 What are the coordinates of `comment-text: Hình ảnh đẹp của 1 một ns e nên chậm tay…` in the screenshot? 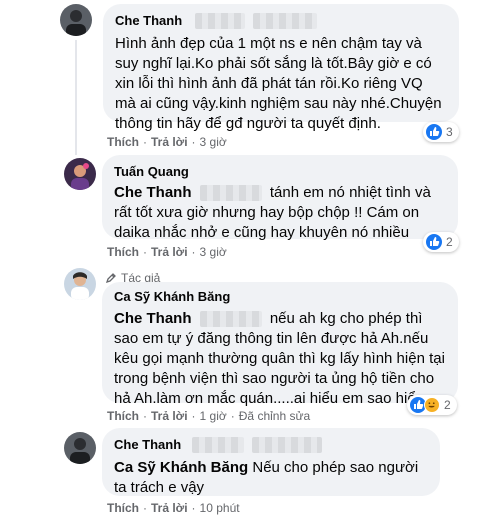 It's located at (278, 83).